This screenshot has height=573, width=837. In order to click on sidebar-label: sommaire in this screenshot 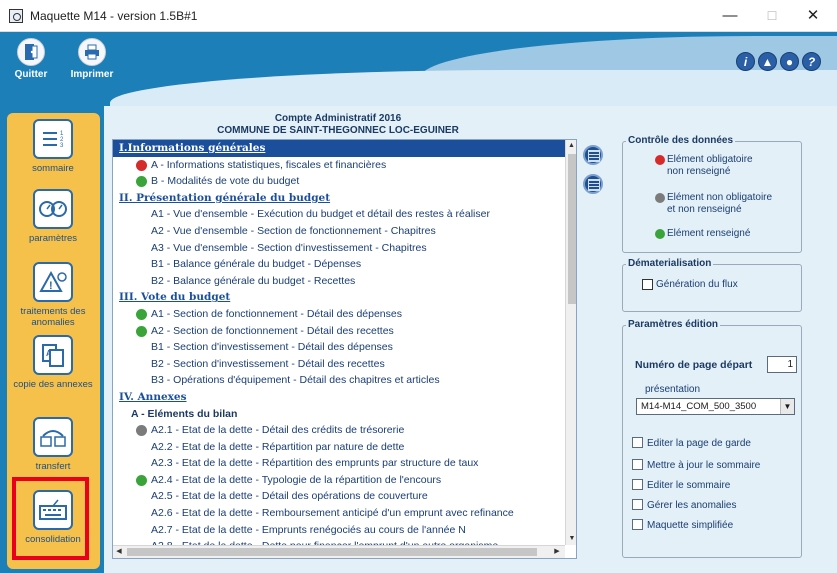, I will do `click(53, 168)`.